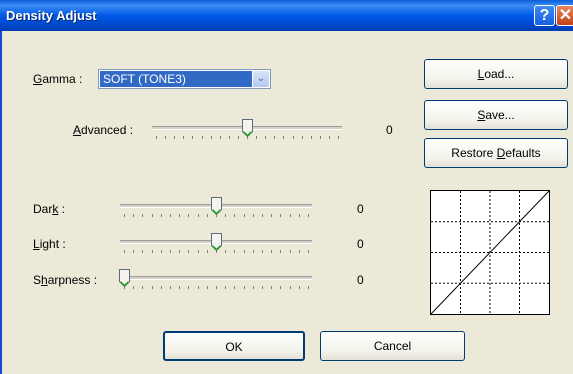  I want to click on advanced-value: 0, so click(389, 130).